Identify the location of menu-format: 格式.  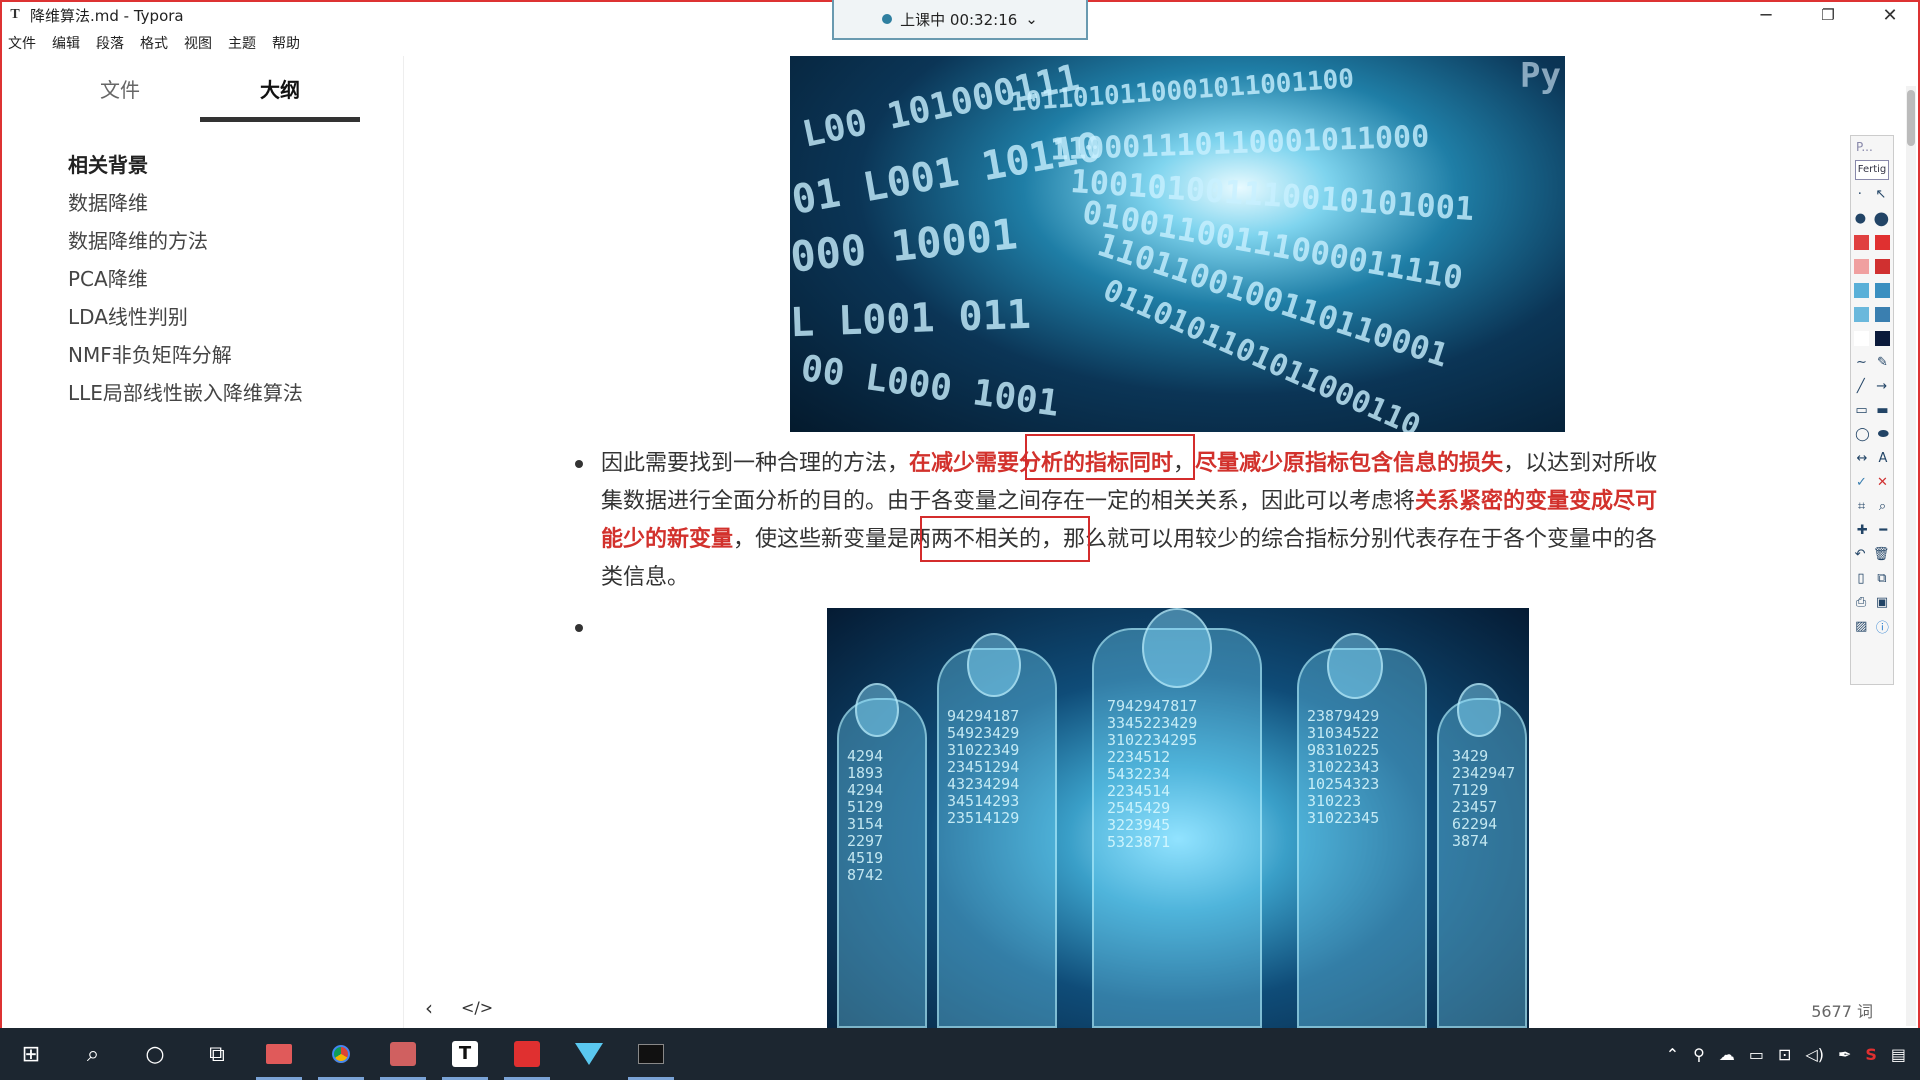
(154, 43).